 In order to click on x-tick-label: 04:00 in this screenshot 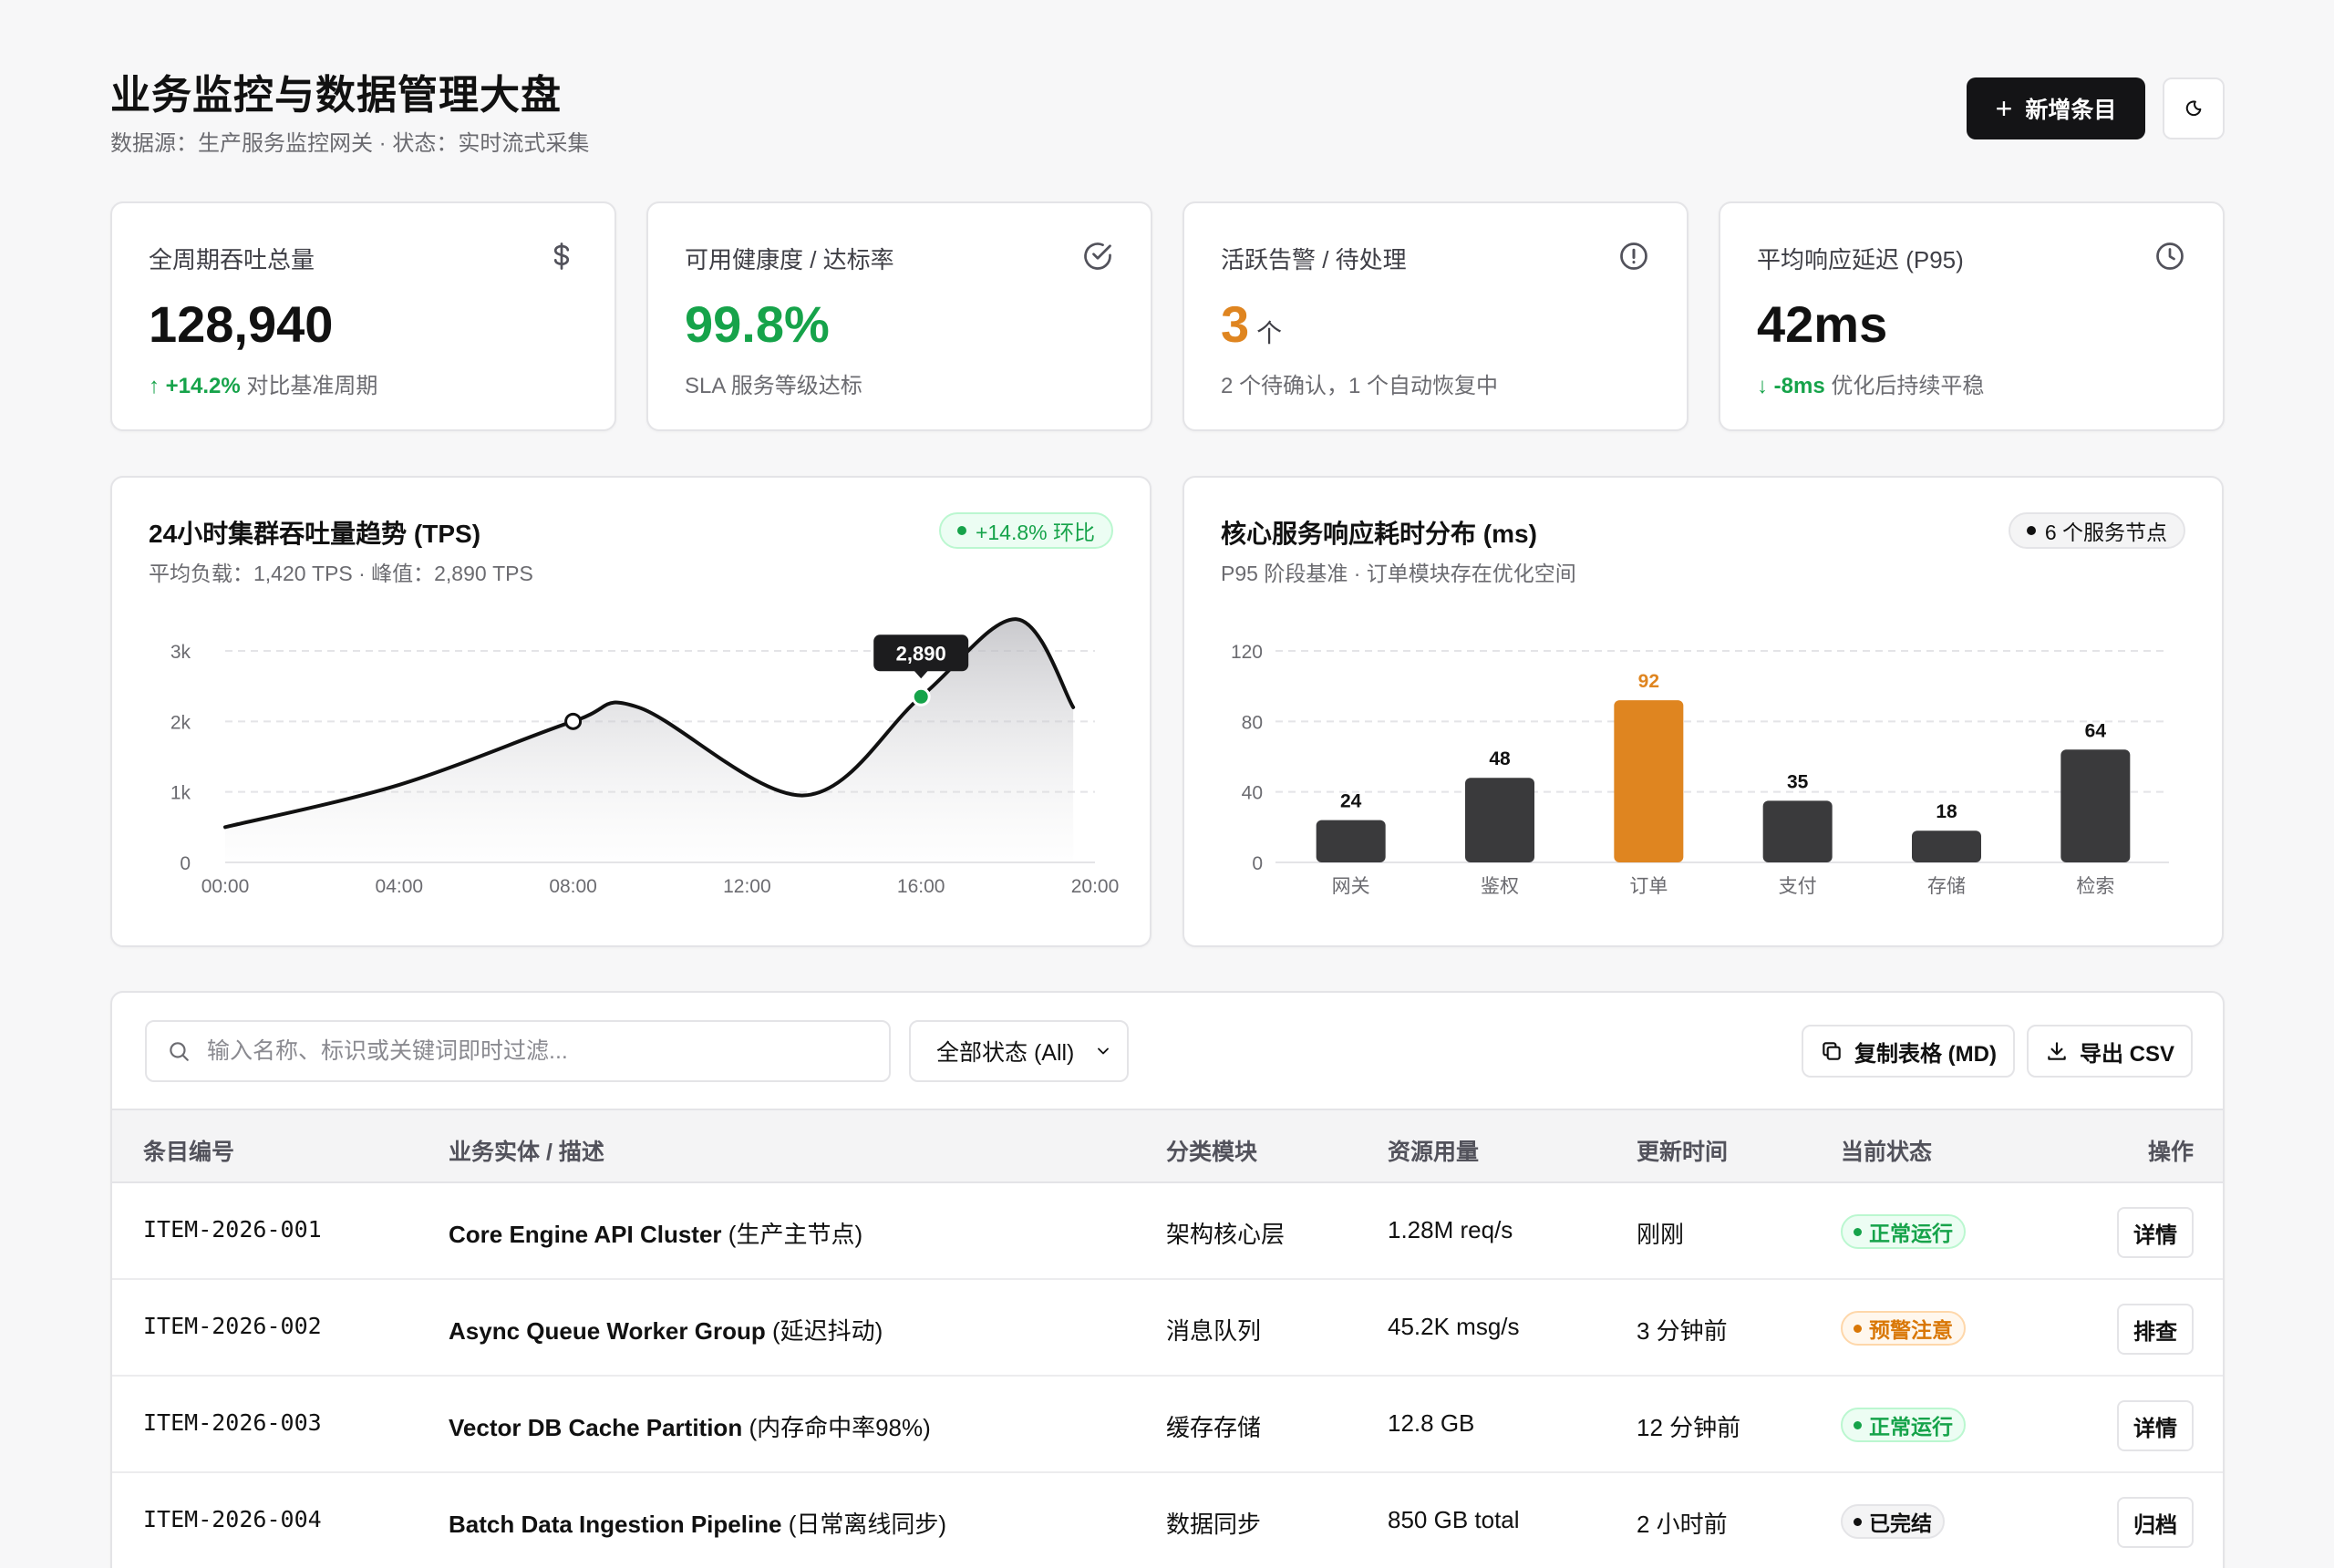, I will do `click(400, 886)`.